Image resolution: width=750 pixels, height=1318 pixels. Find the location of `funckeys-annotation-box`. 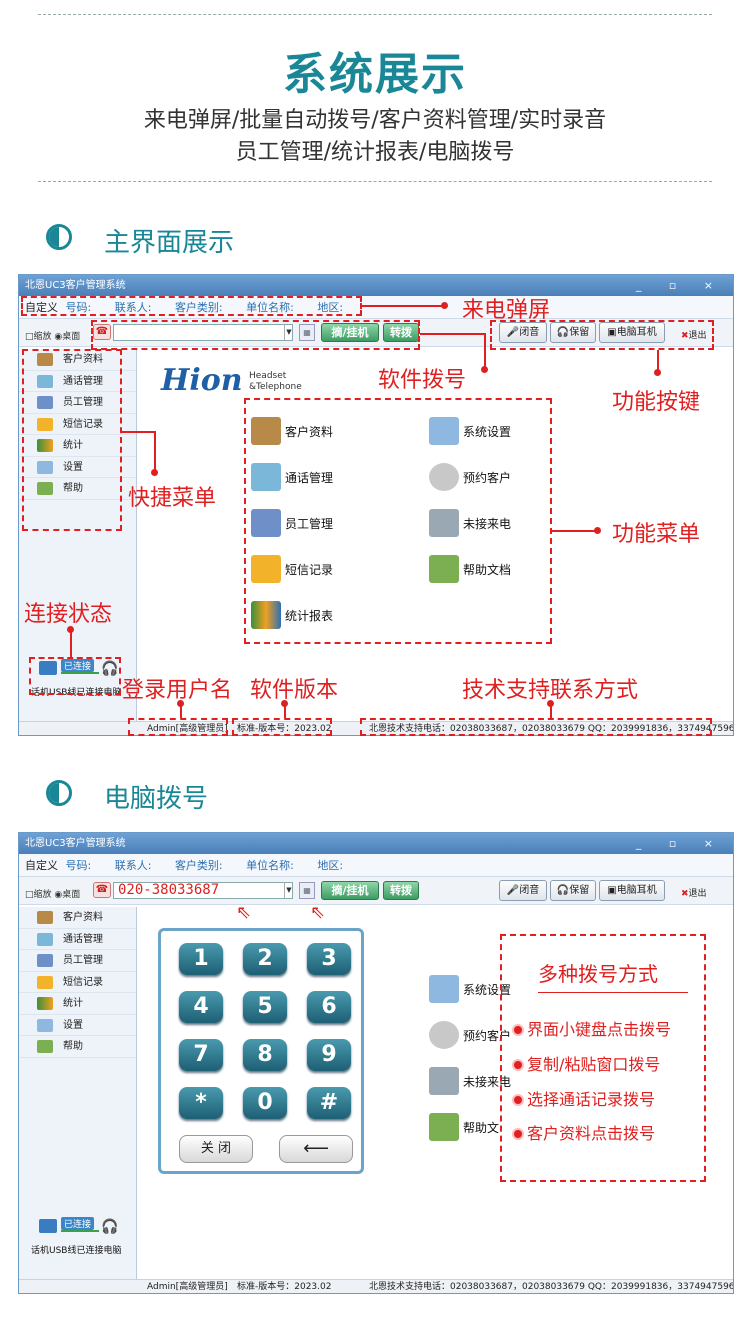

funckeys-annotation-box is located at coordinates (602, 335).